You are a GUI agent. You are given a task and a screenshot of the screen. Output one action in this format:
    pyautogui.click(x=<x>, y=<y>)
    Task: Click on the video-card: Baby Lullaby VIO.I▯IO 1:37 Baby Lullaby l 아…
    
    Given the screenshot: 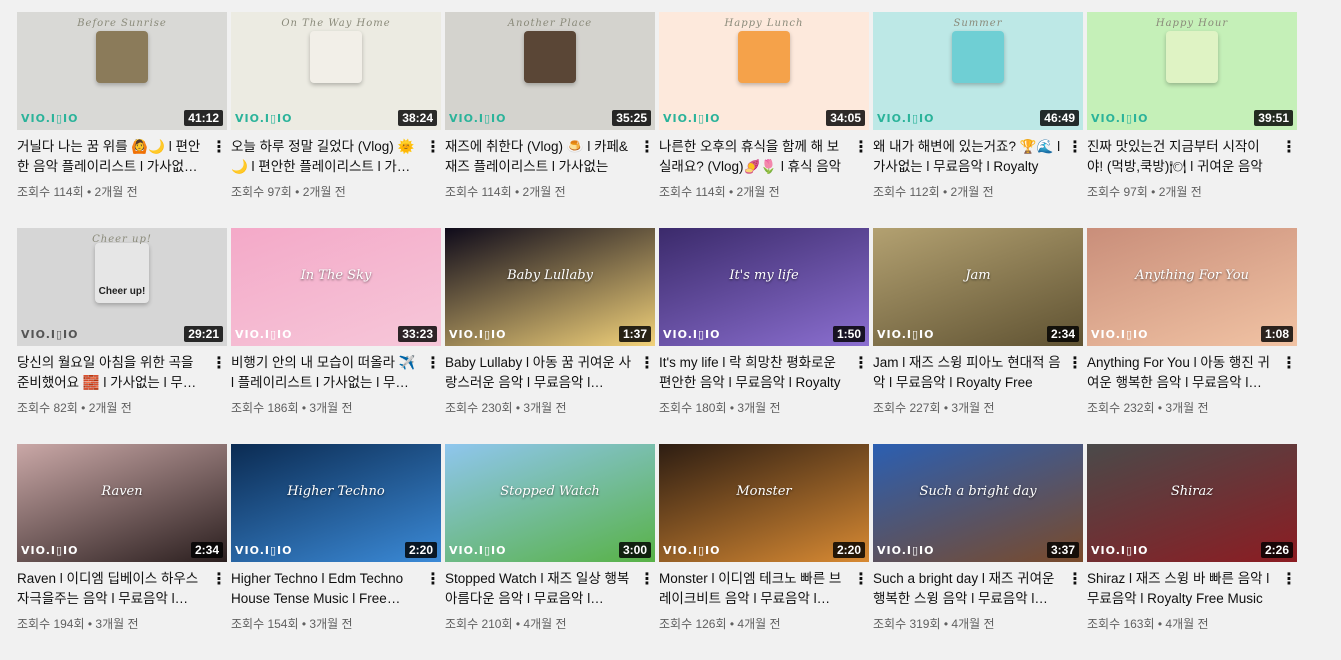 What is the action you would take?
    pyautogui.click(x=550, y=336)
    